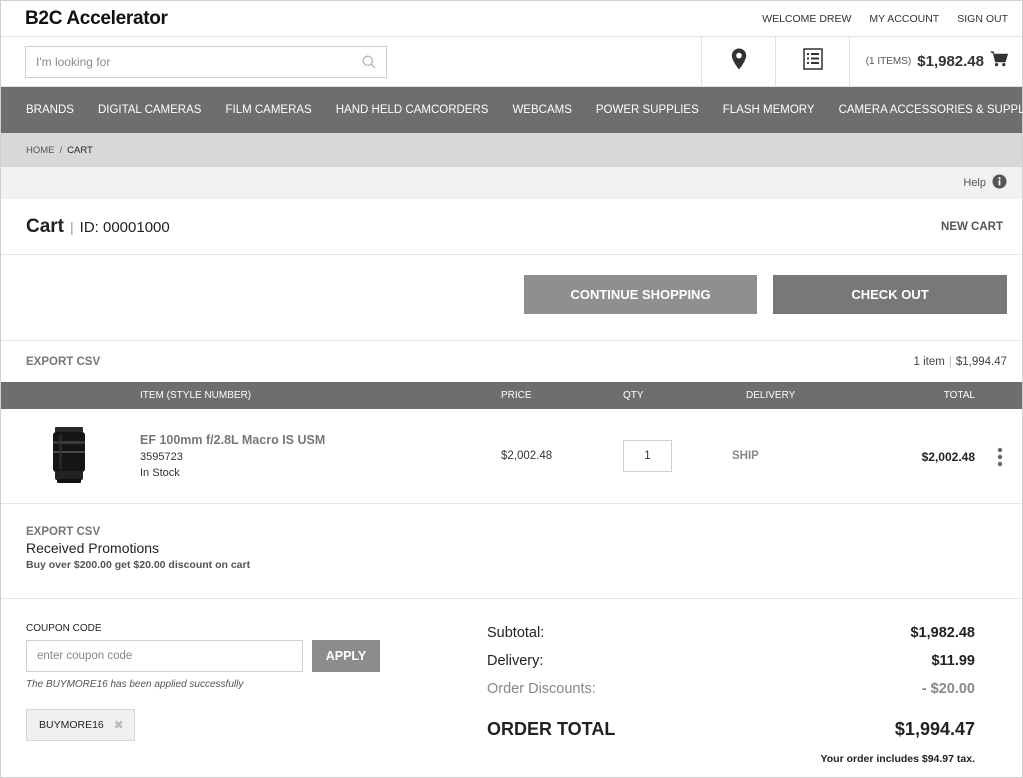  Describe the element at coordinates (541, 689) in the screenshot. I see `discounts-label: Order Discounts:` at that location.